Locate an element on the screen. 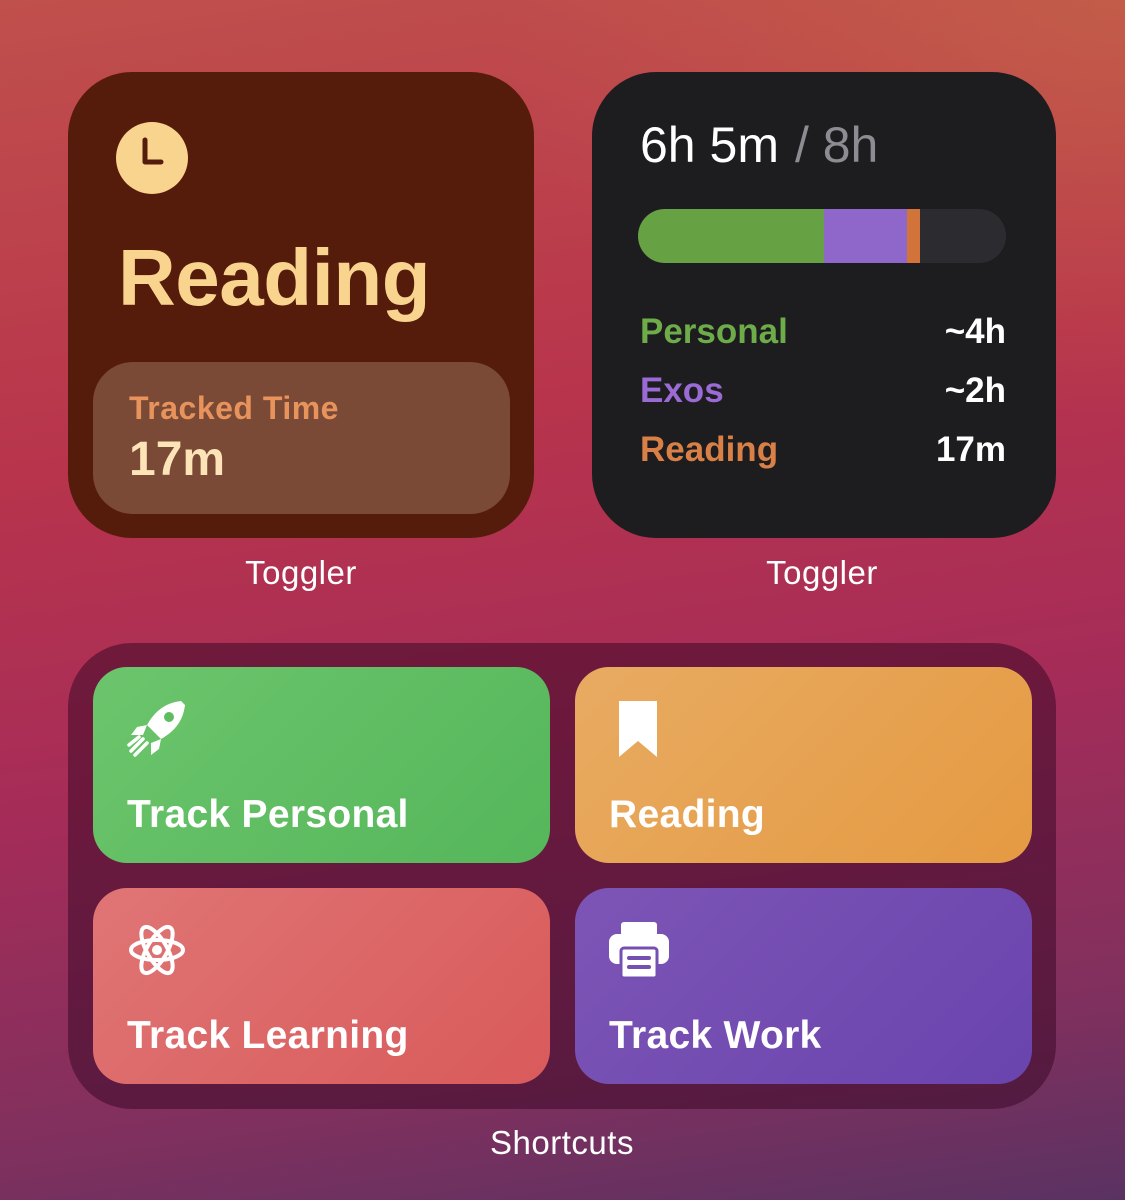  summary-row-exos: Exos ~2h is located at coordinates (823, 393).